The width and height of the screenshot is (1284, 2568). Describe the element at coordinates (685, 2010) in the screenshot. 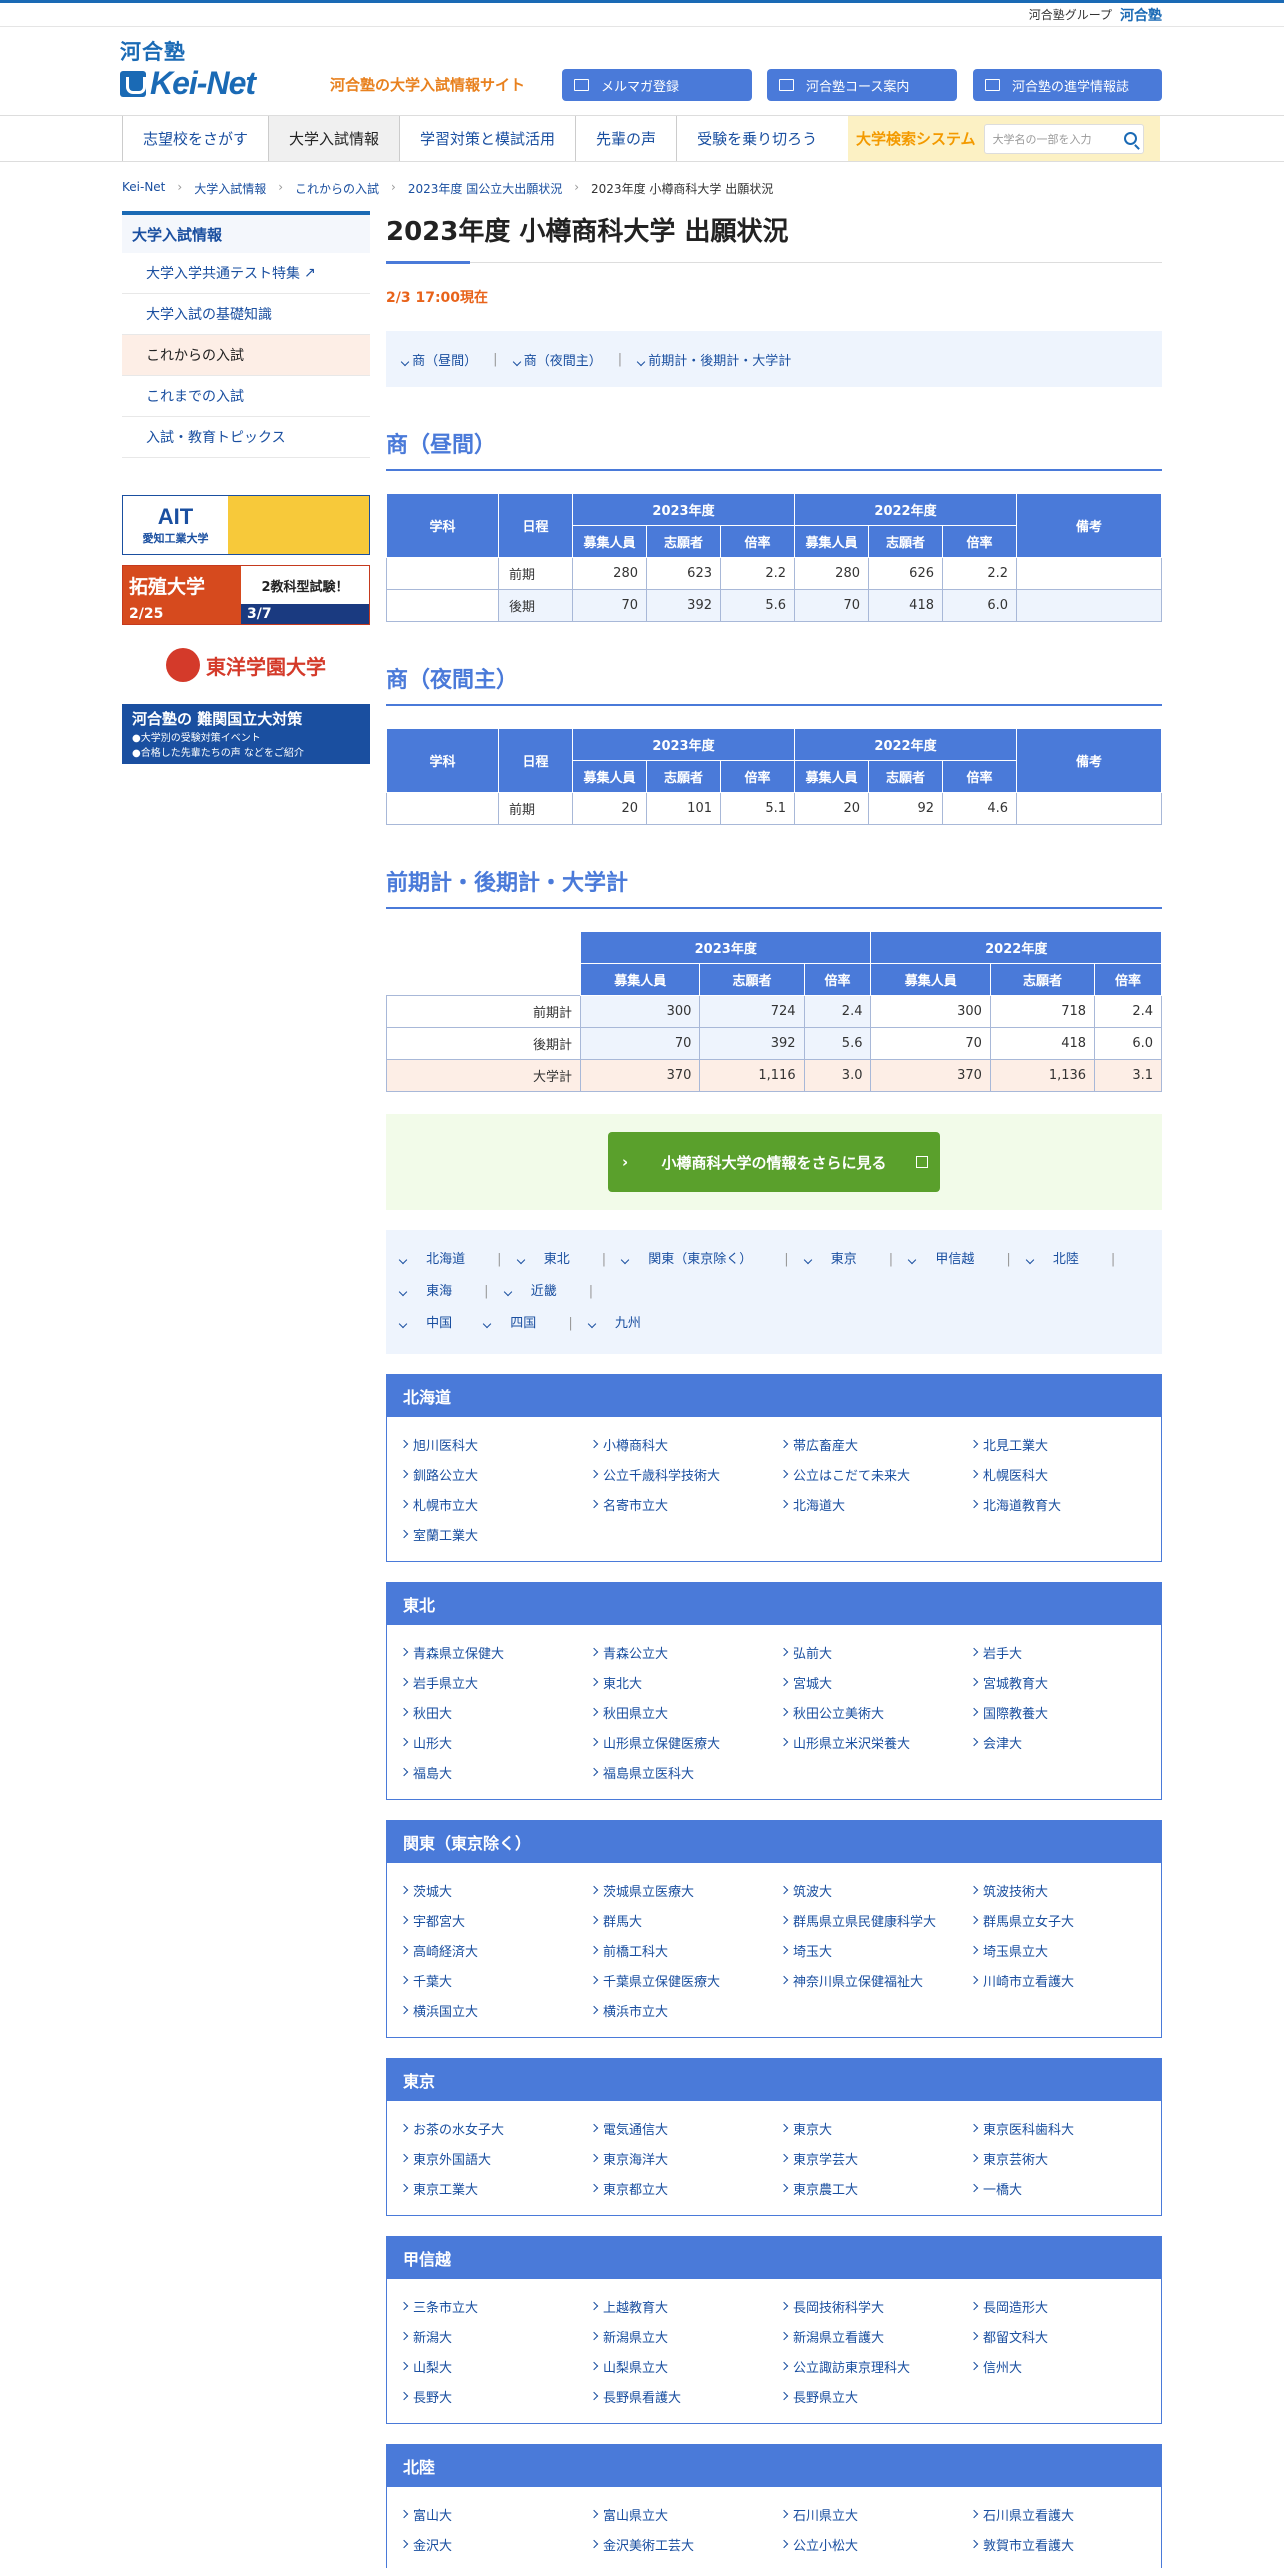

I see `university-link: 横浜市立大` at that location.